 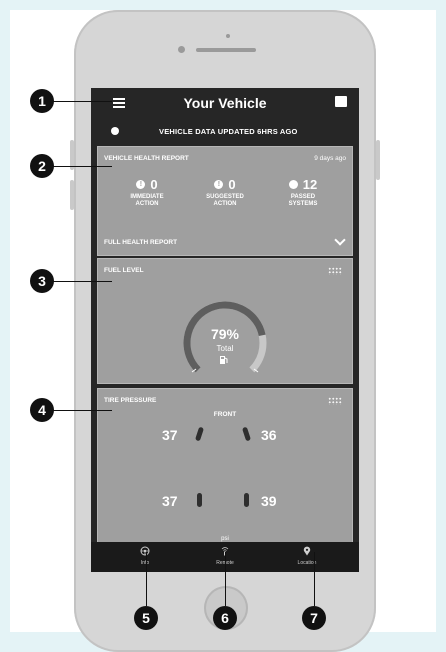 I want to click on app-header: Your Vehicle, so click(x=225, y=103).